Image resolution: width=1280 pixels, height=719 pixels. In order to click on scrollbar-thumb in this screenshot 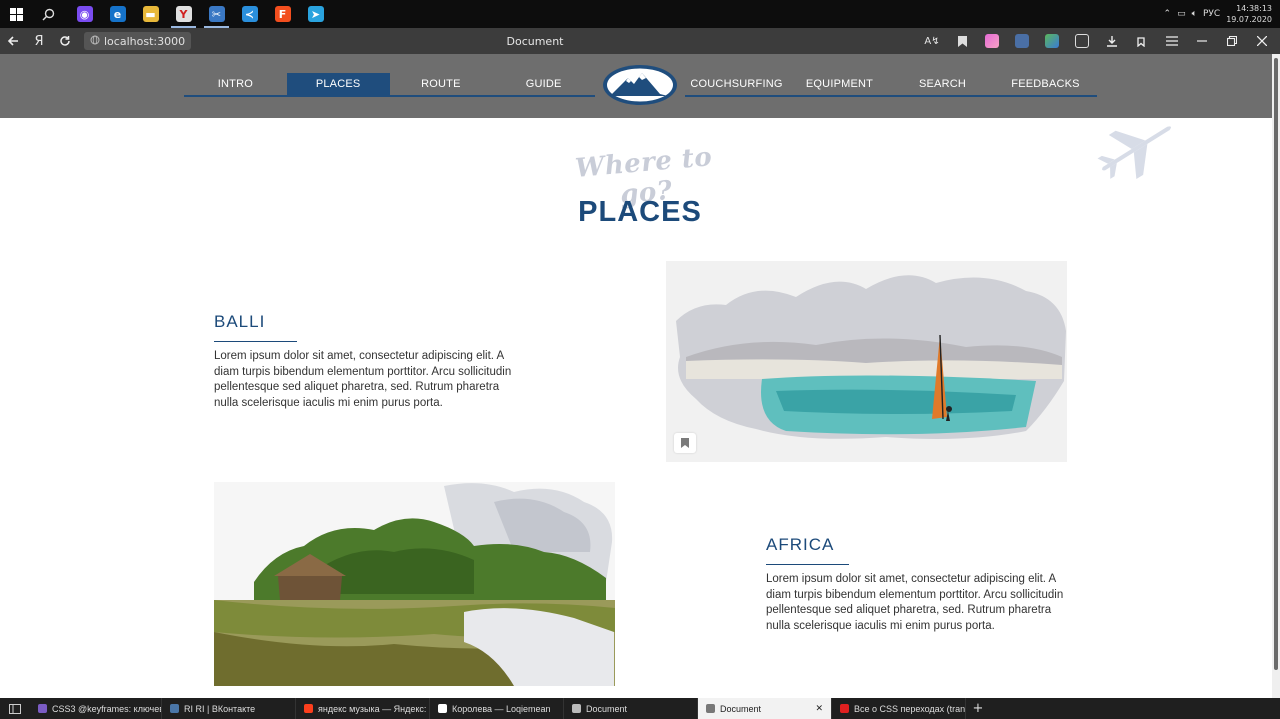, I will do `click(1276, 364)`.